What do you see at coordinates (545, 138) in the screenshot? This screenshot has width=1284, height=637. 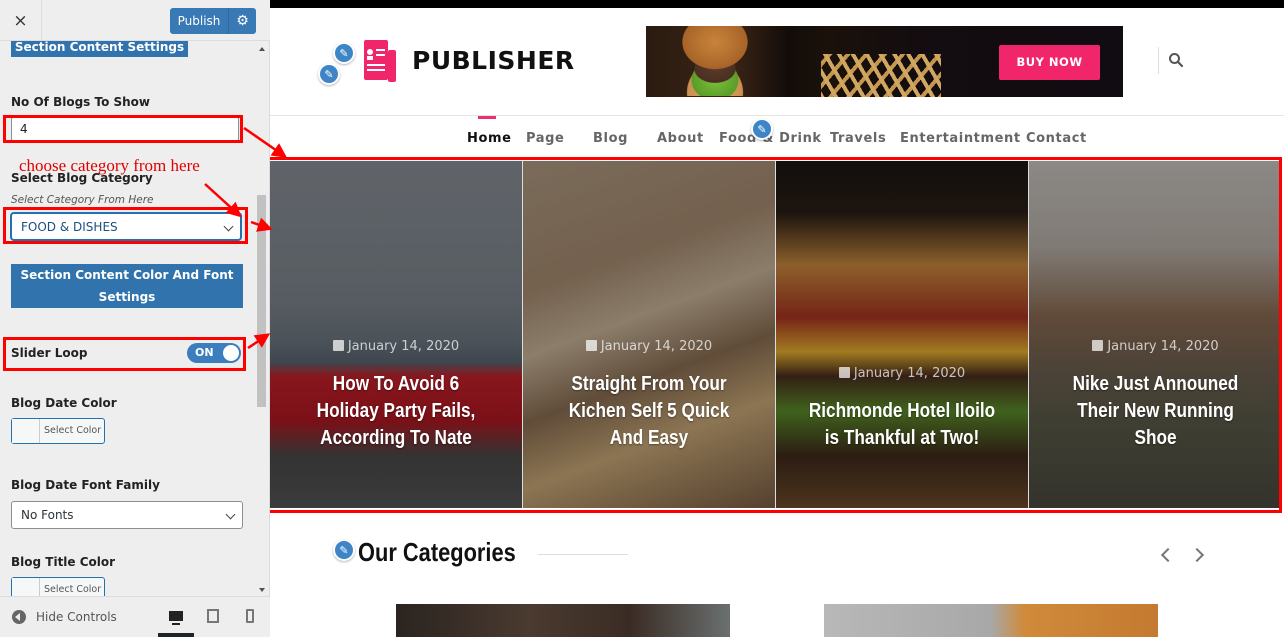 I see `nav-item-page: Page` at bounding box center [545, 138].